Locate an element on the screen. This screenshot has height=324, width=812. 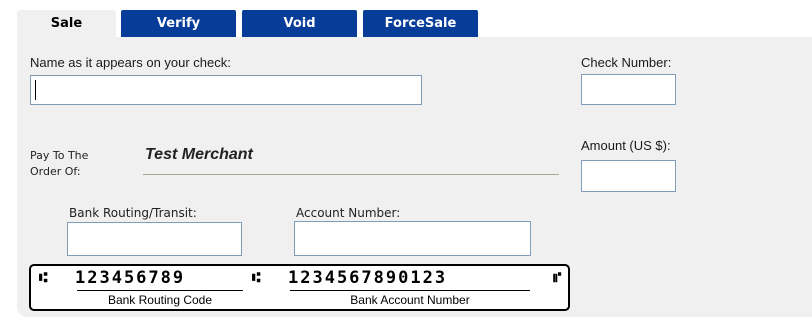
routing-underline is located at coordinates (160, 290).